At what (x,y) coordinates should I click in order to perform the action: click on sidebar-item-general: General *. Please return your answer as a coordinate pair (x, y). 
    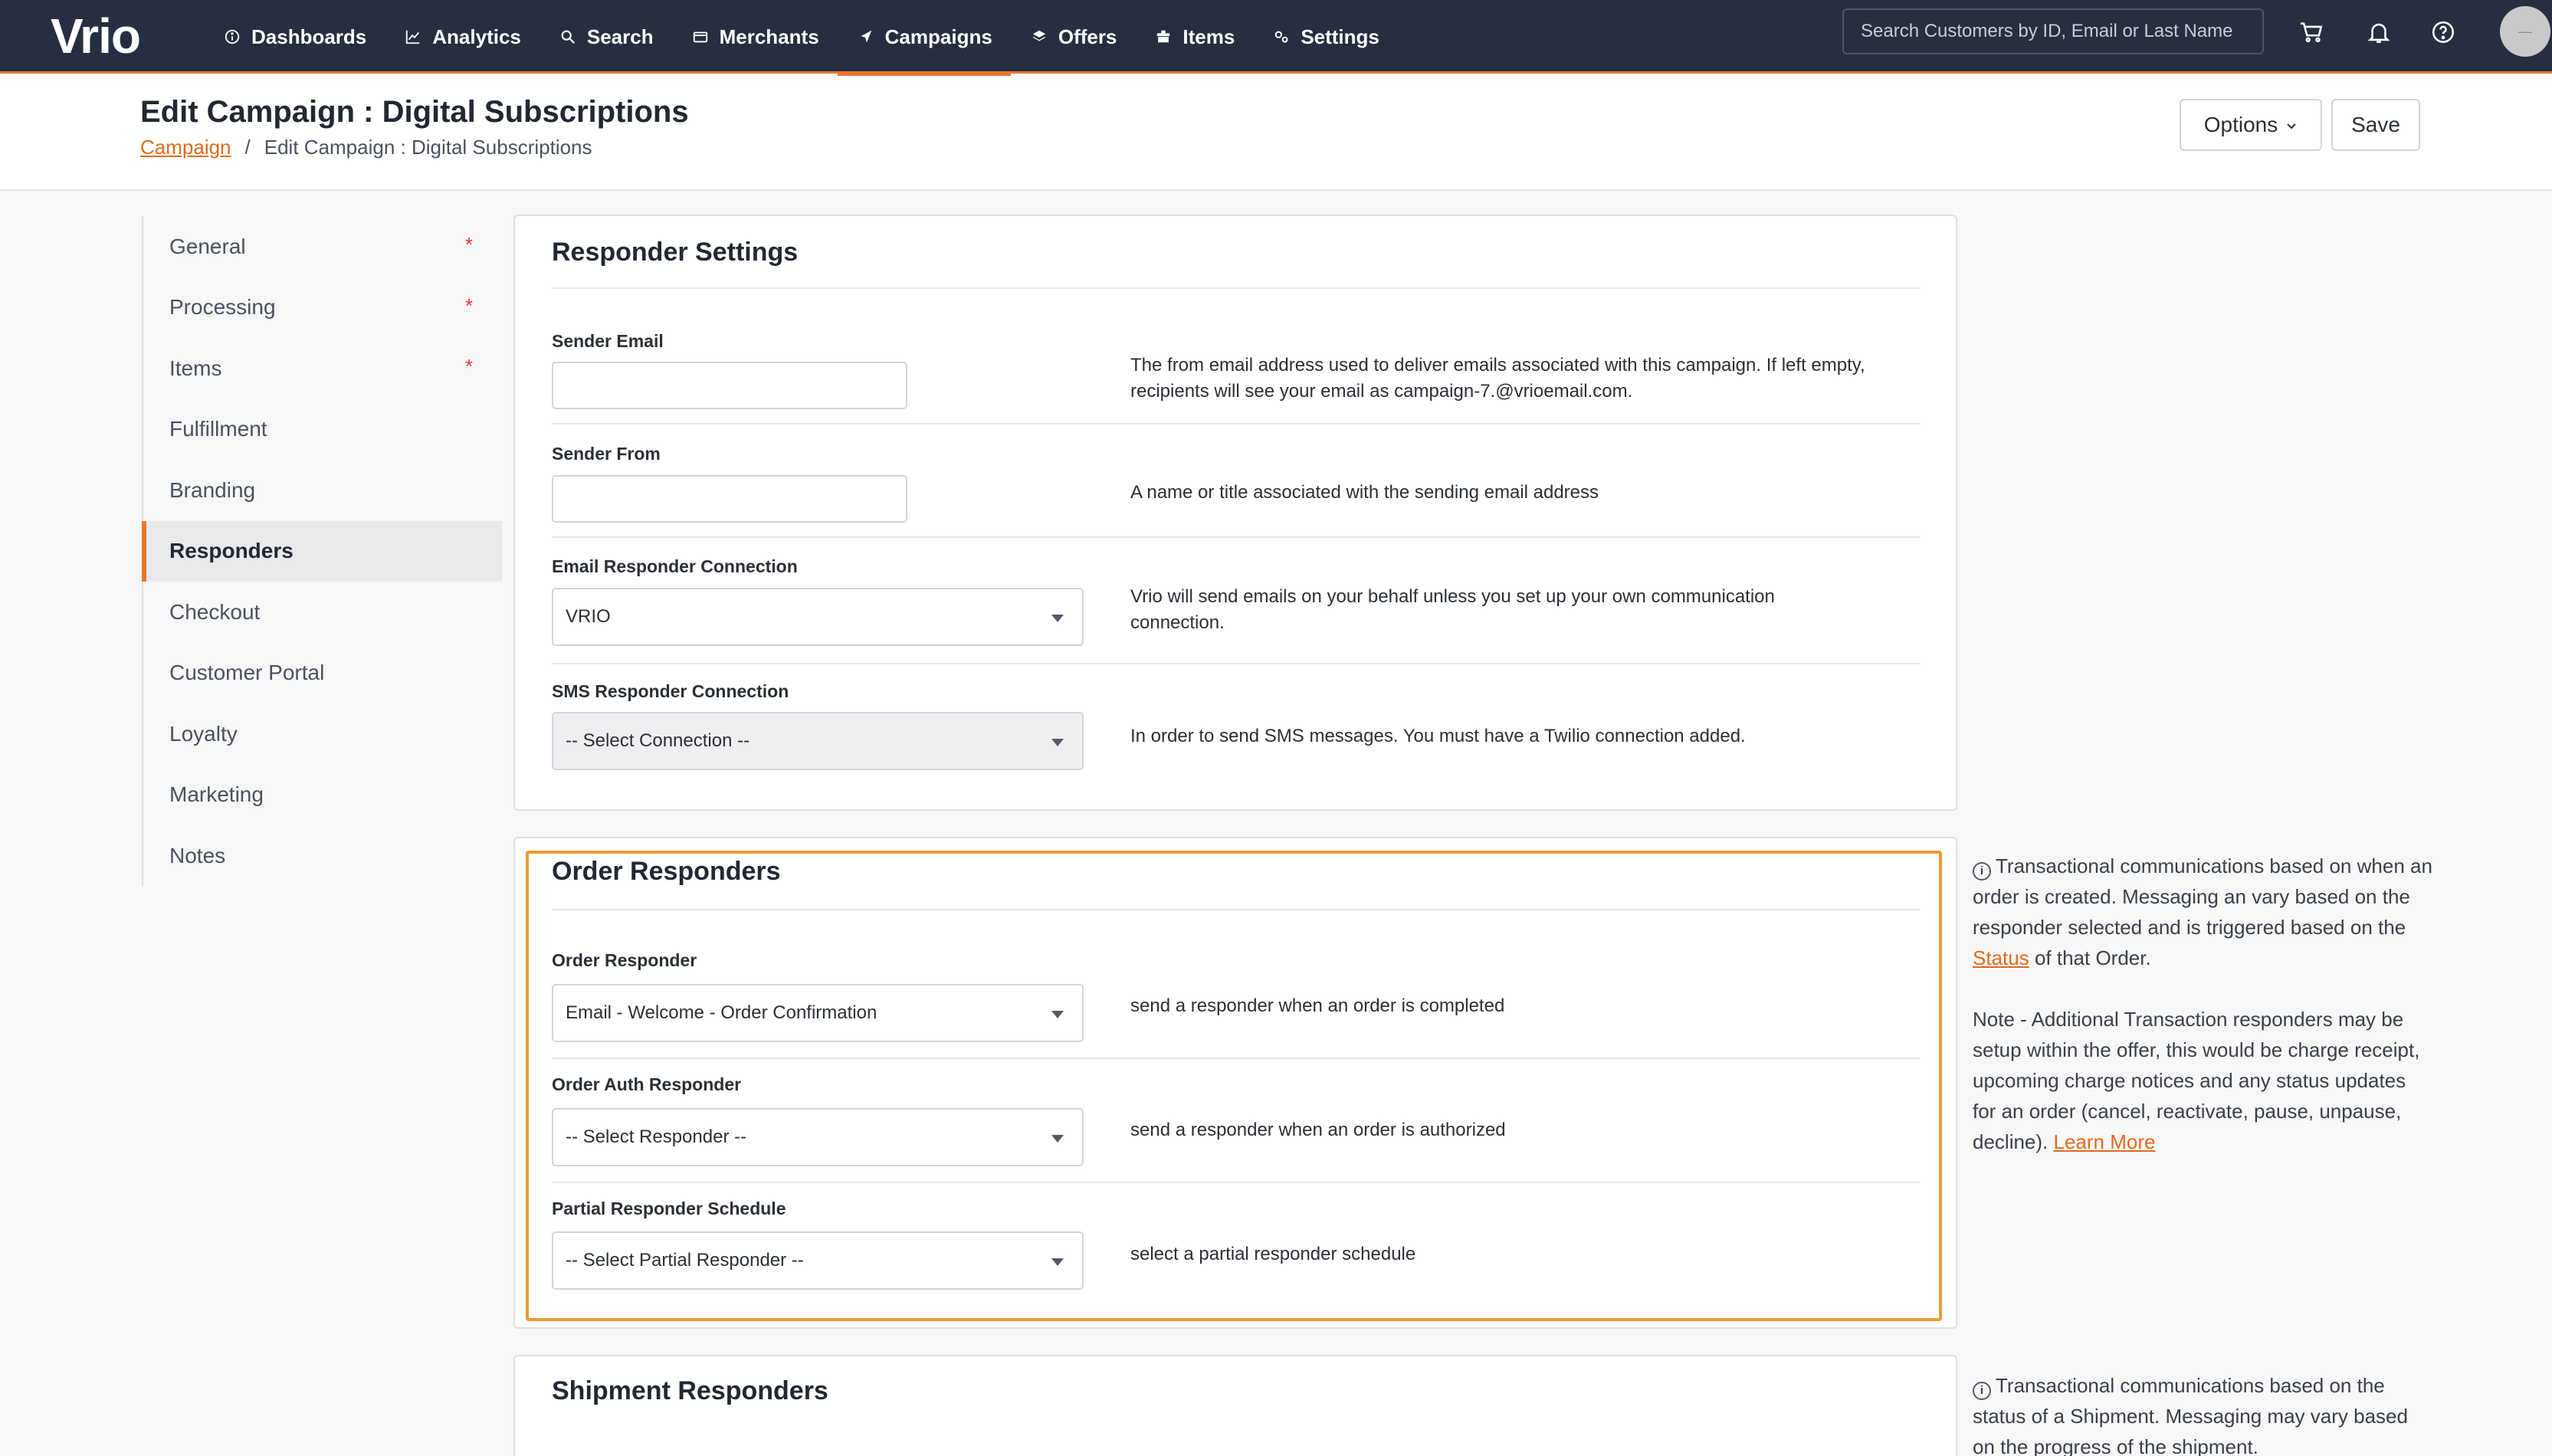
    Looking at the image, I should click on (322, 246).